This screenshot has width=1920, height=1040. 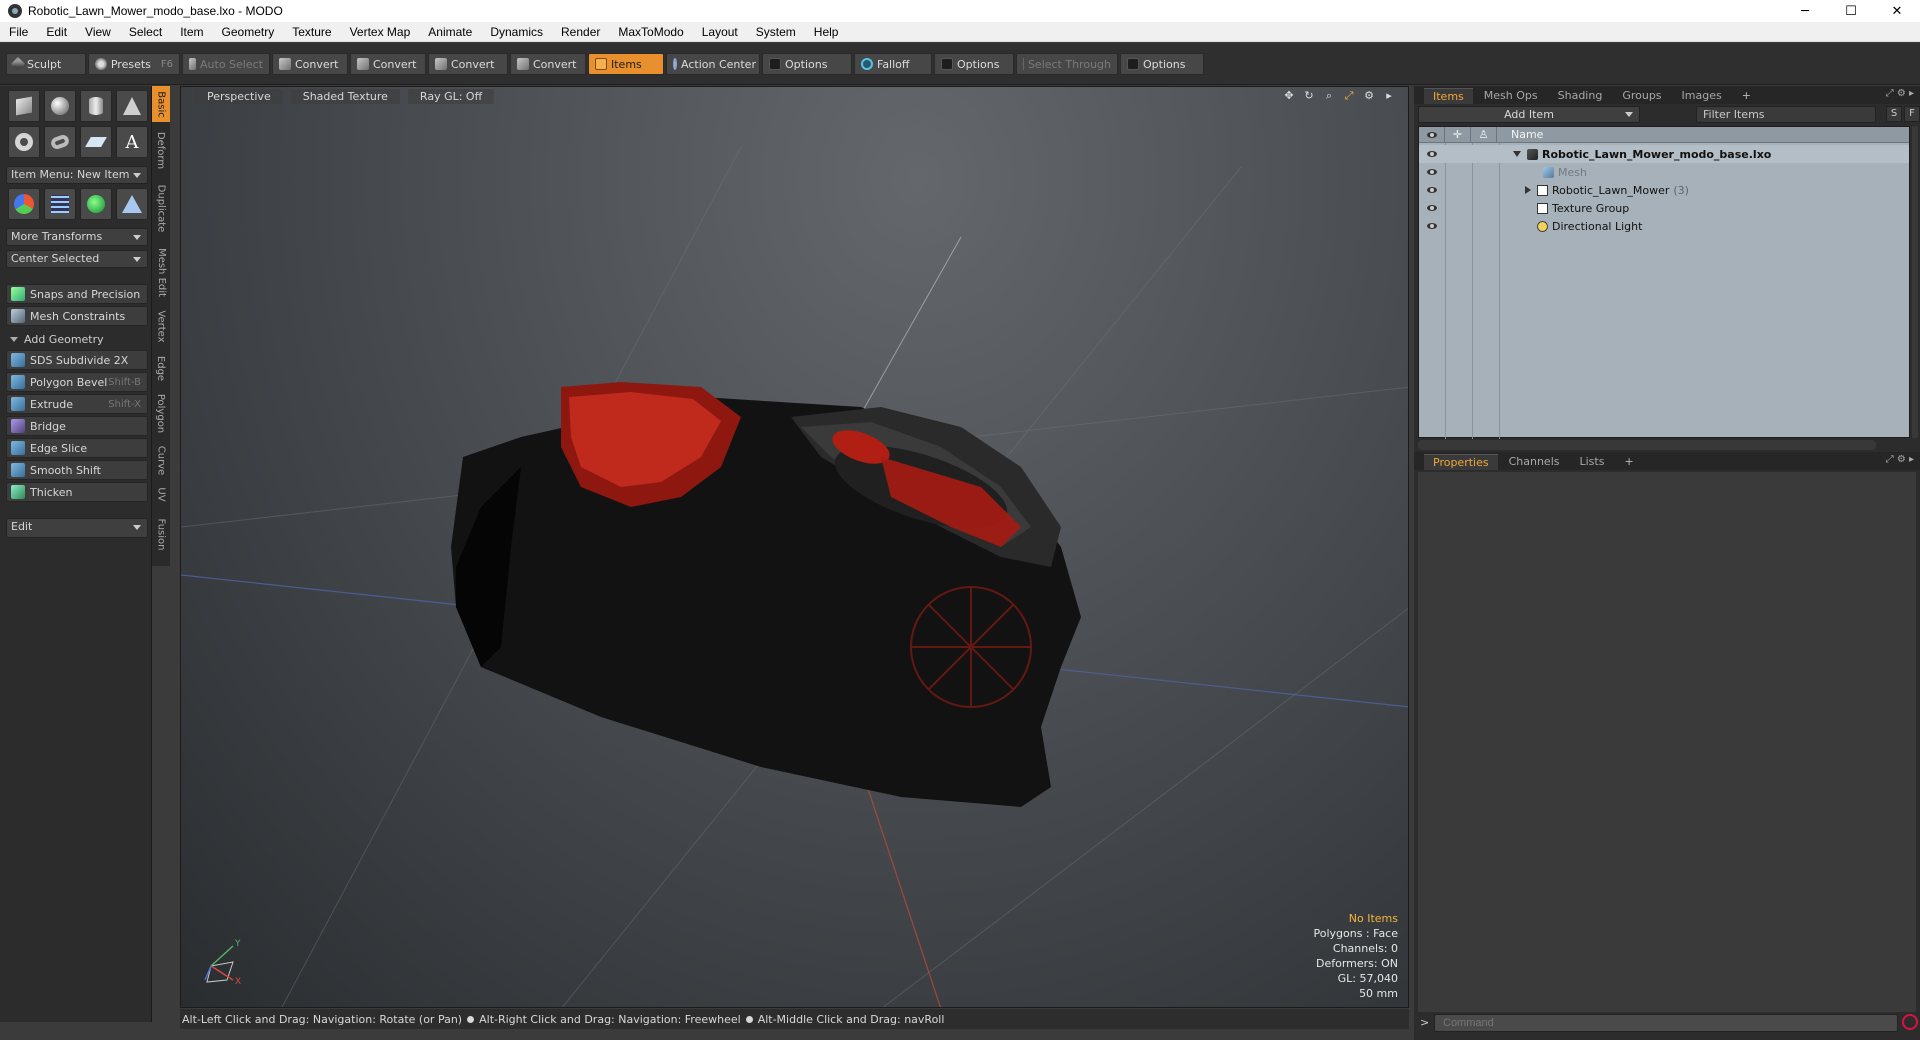 What do you see at coordinates (60, 142) in the screenshot?
I see `tube-tool` at bounding box center [60, 142].